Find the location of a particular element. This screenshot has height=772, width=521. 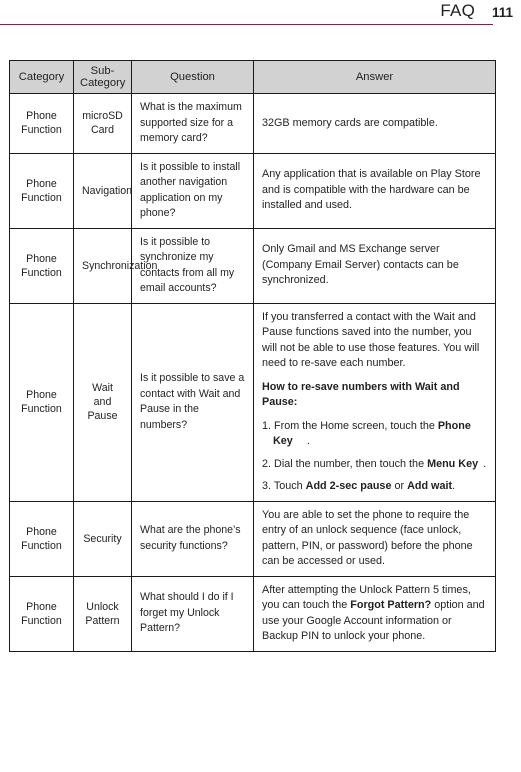

step-text: From the Home screen, touch the is located at coordinates (354, 425).